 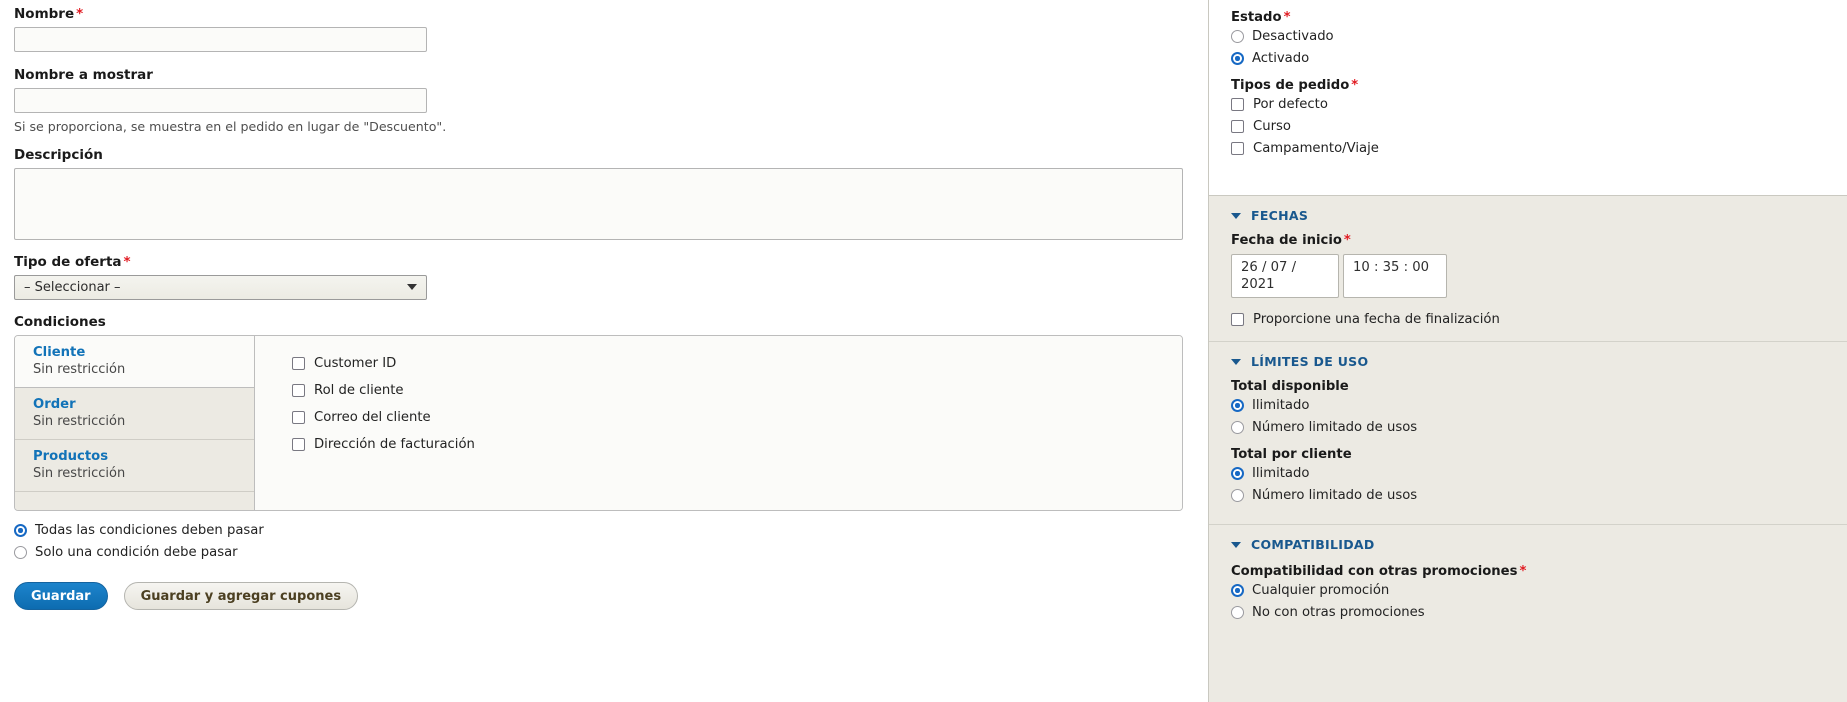 What do you see at coordinates (1539, 427) in the screenshot?
I see `total-disponible-limitado: Número limitado de usos` at bounding box center [1539, 427].